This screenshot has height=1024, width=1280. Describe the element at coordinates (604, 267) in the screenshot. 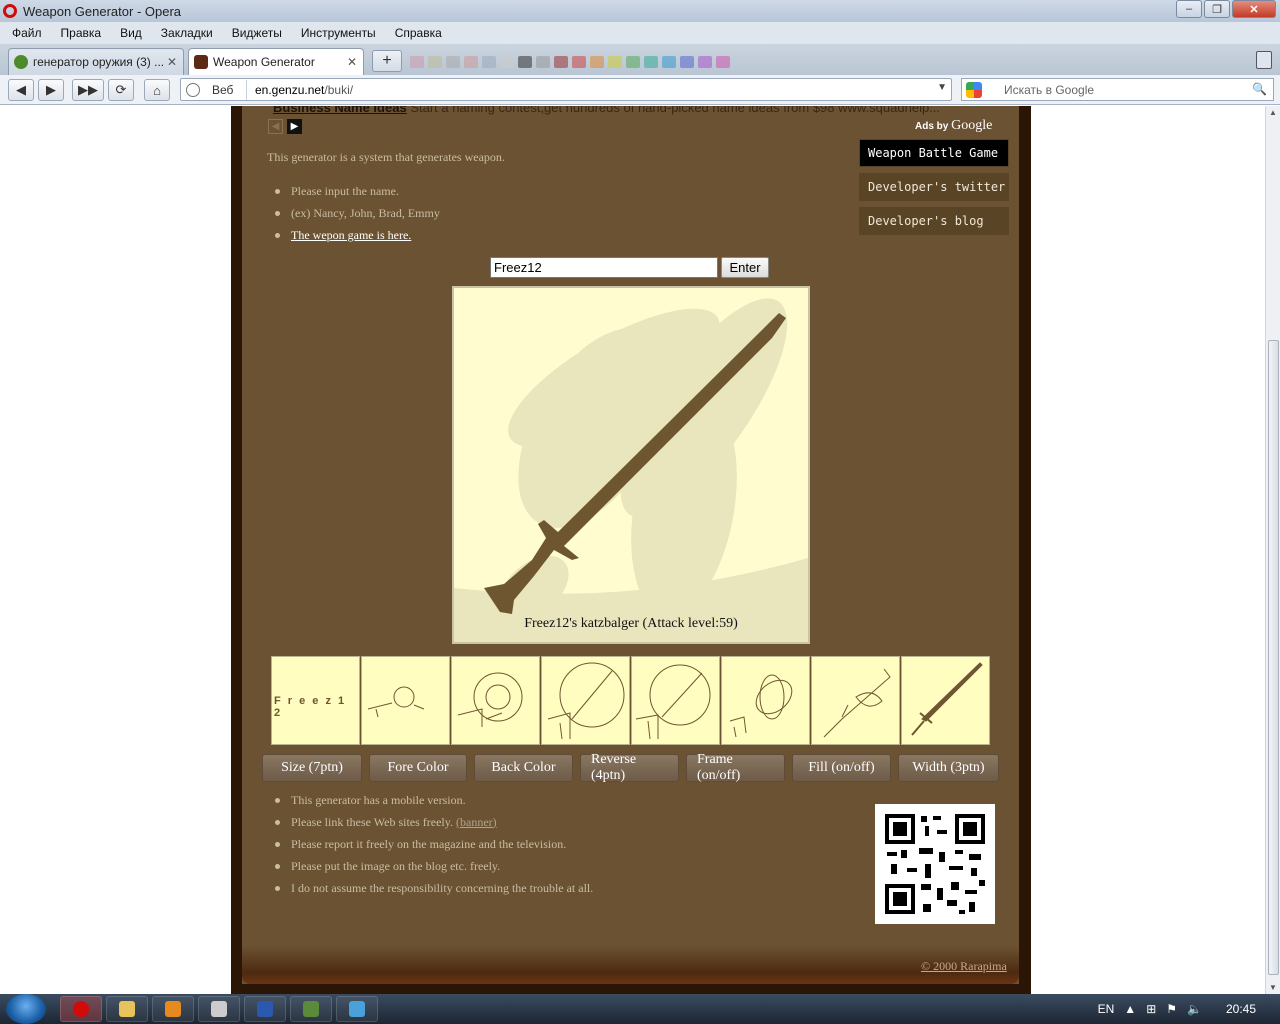

I see `name-input` at that location.